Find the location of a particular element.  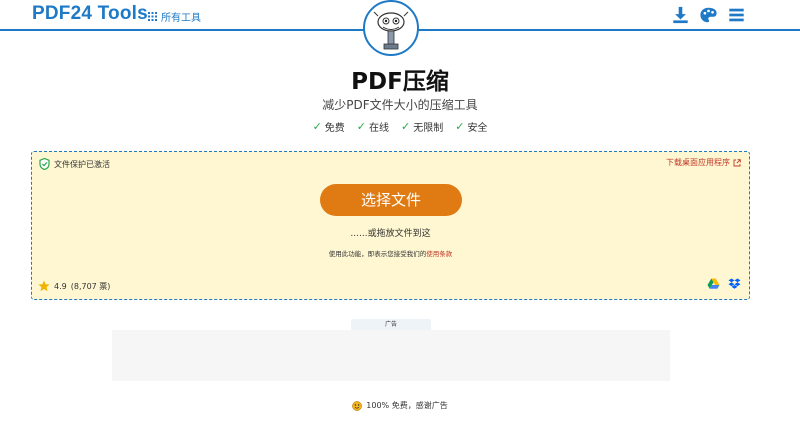

ad-slot is located at coordinates (391, 355).